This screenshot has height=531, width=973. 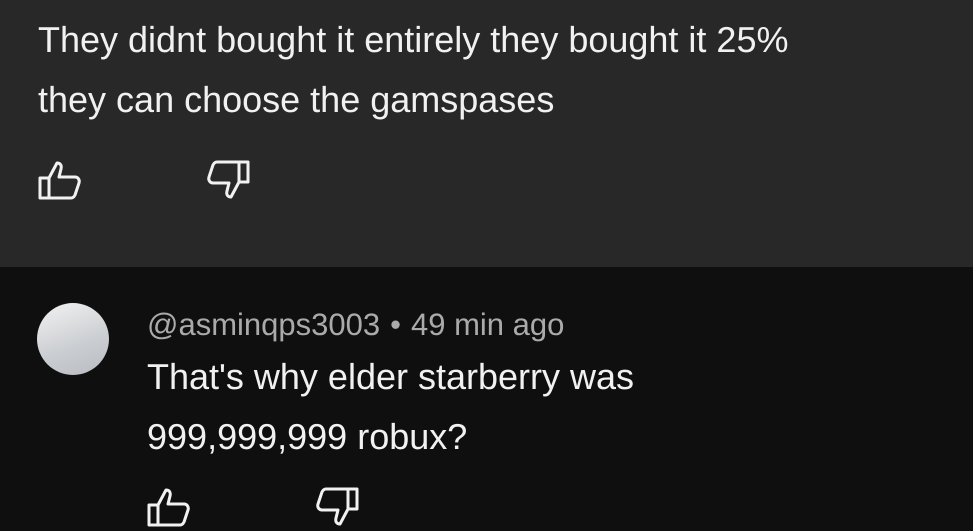 I want to click on comment-time: 49 min ago, so click(x=487, y=325).